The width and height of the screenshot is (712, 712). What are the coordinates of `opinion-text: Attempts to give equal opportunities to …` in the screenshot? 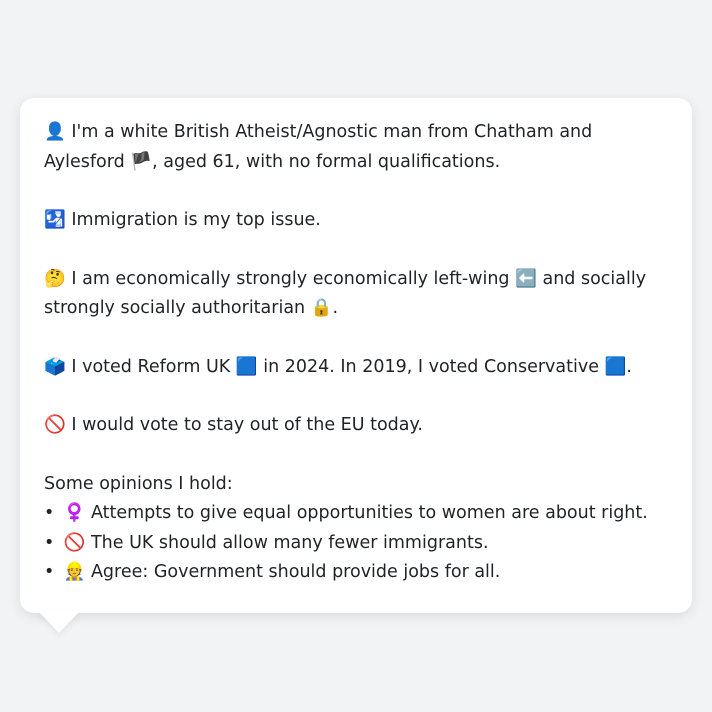 It's located at (369, 513).